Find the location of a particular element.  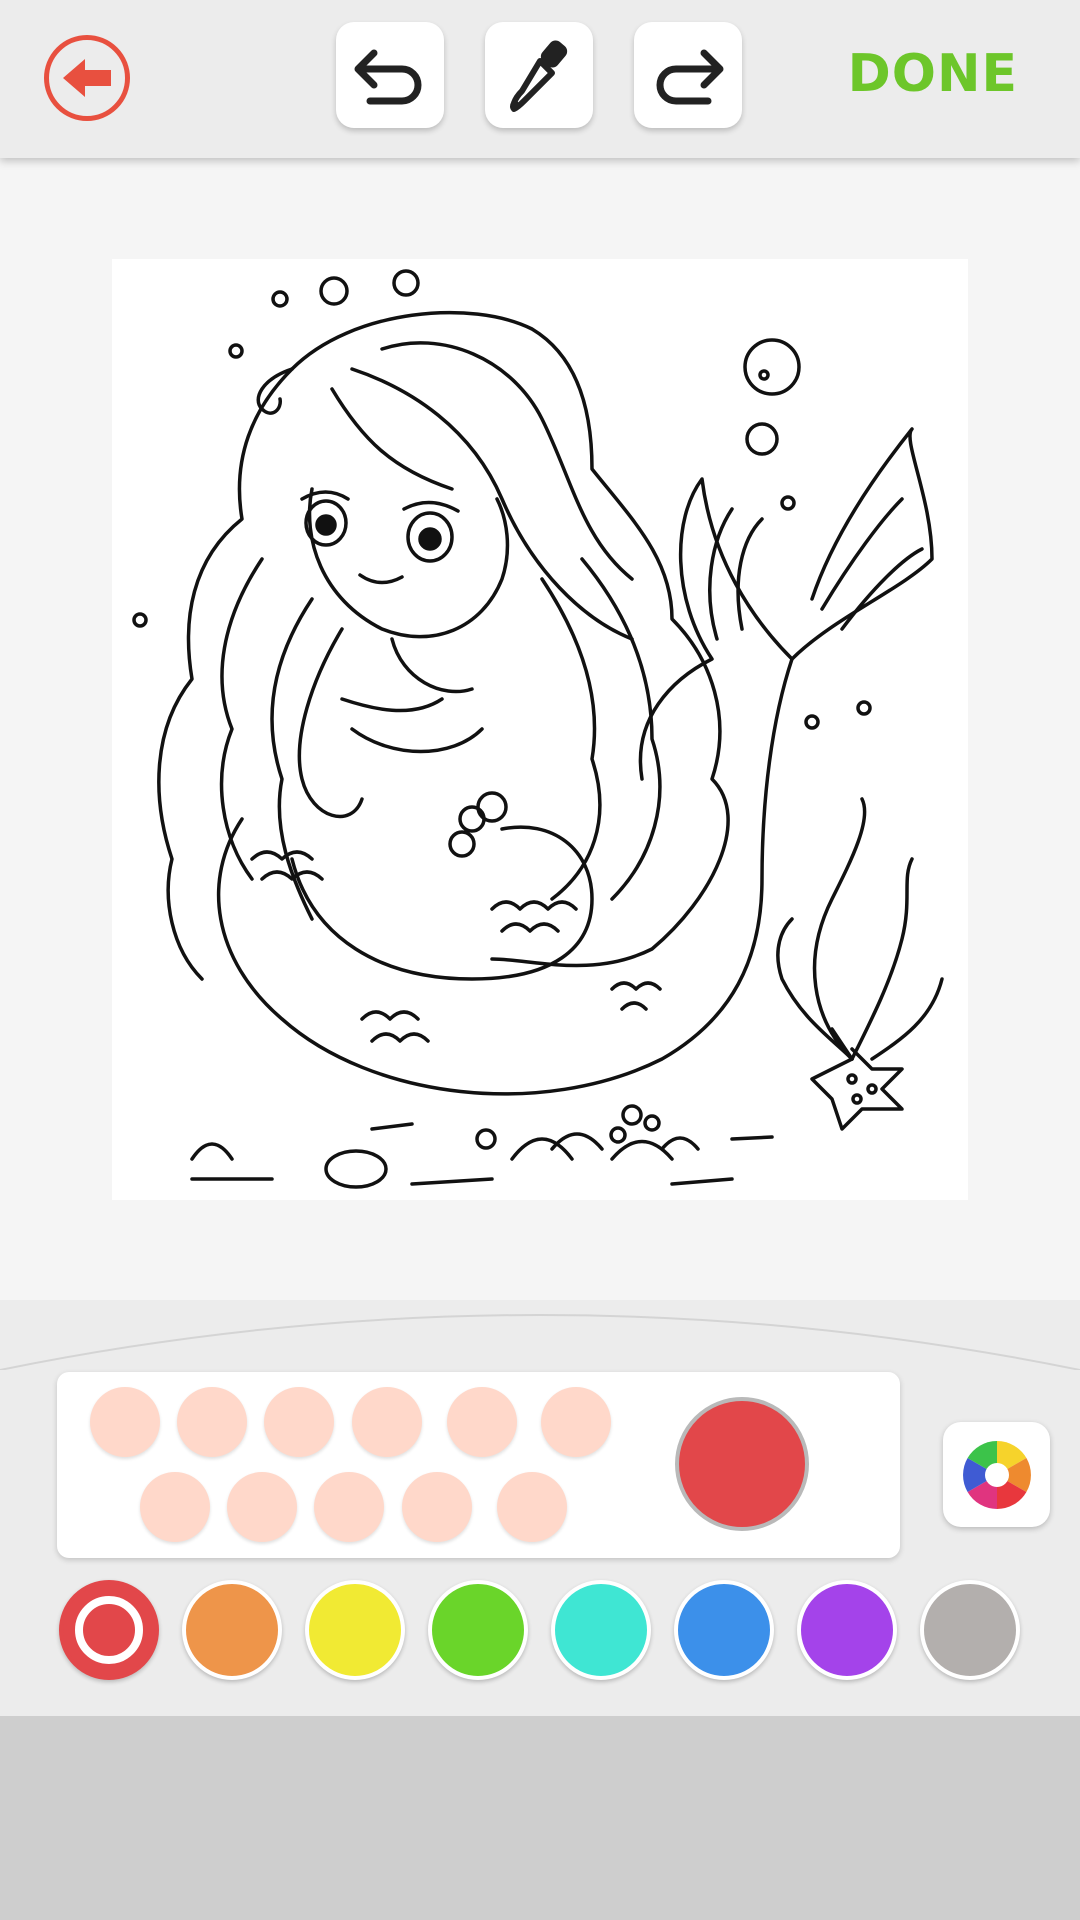

color-swatch-orange is located at coordinates (232, 1630).